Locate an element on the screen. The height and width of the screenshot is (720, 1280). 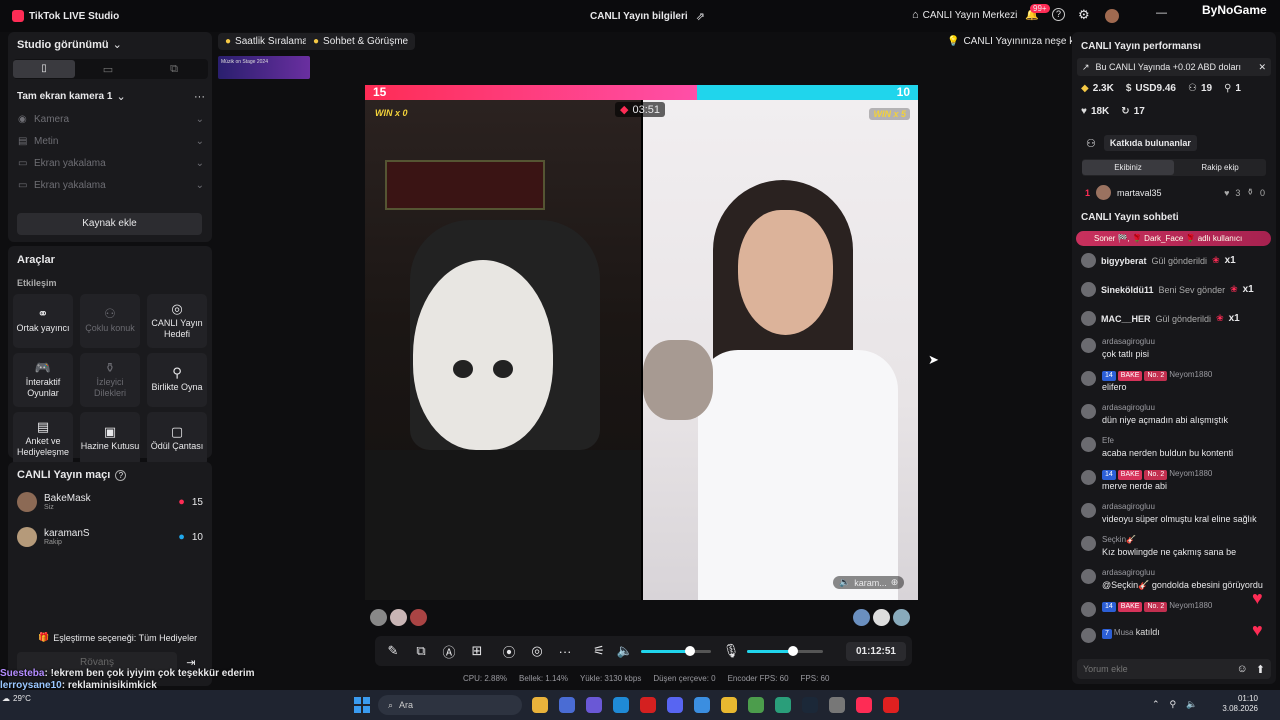
add-source-button: Kaynak ekle is located at coordinates (109, 224).